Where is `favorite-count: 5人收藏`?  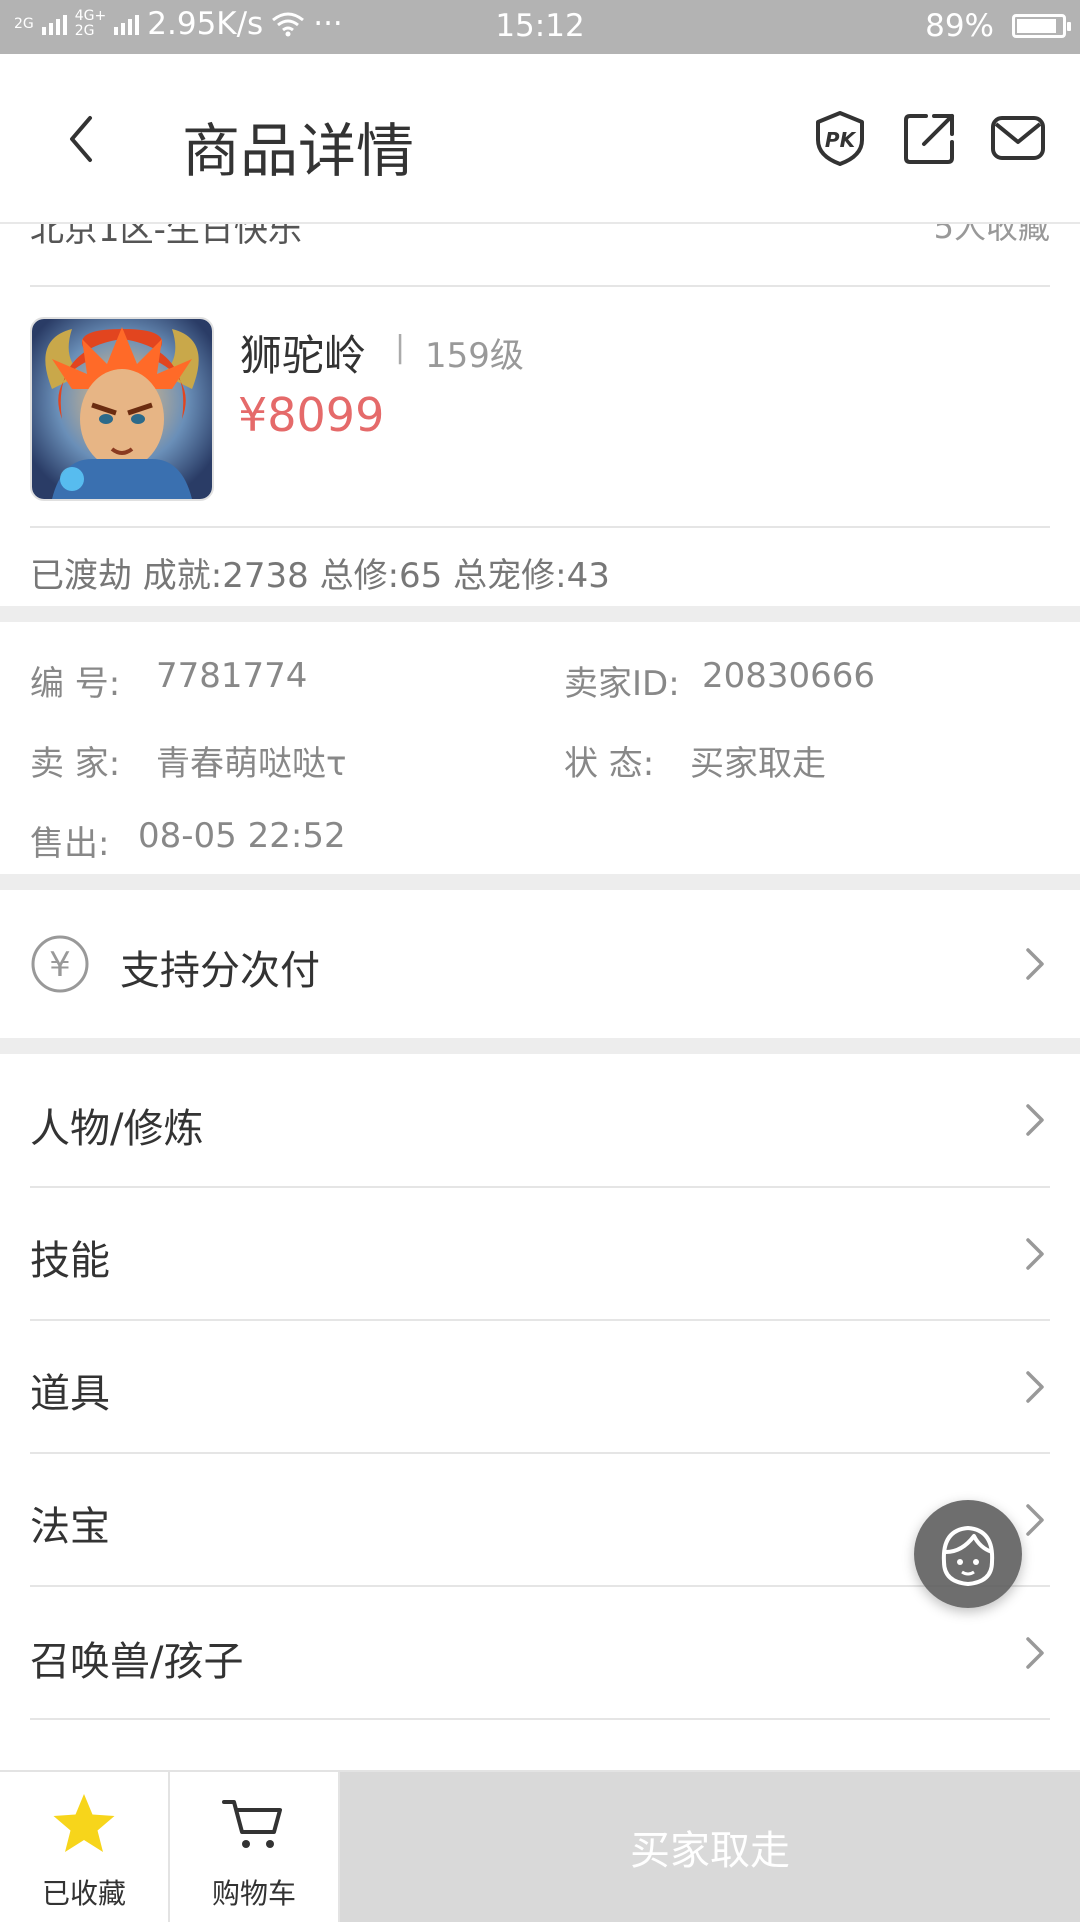 favorite-count: 5人收藏 is located at coordinates (991, 235).